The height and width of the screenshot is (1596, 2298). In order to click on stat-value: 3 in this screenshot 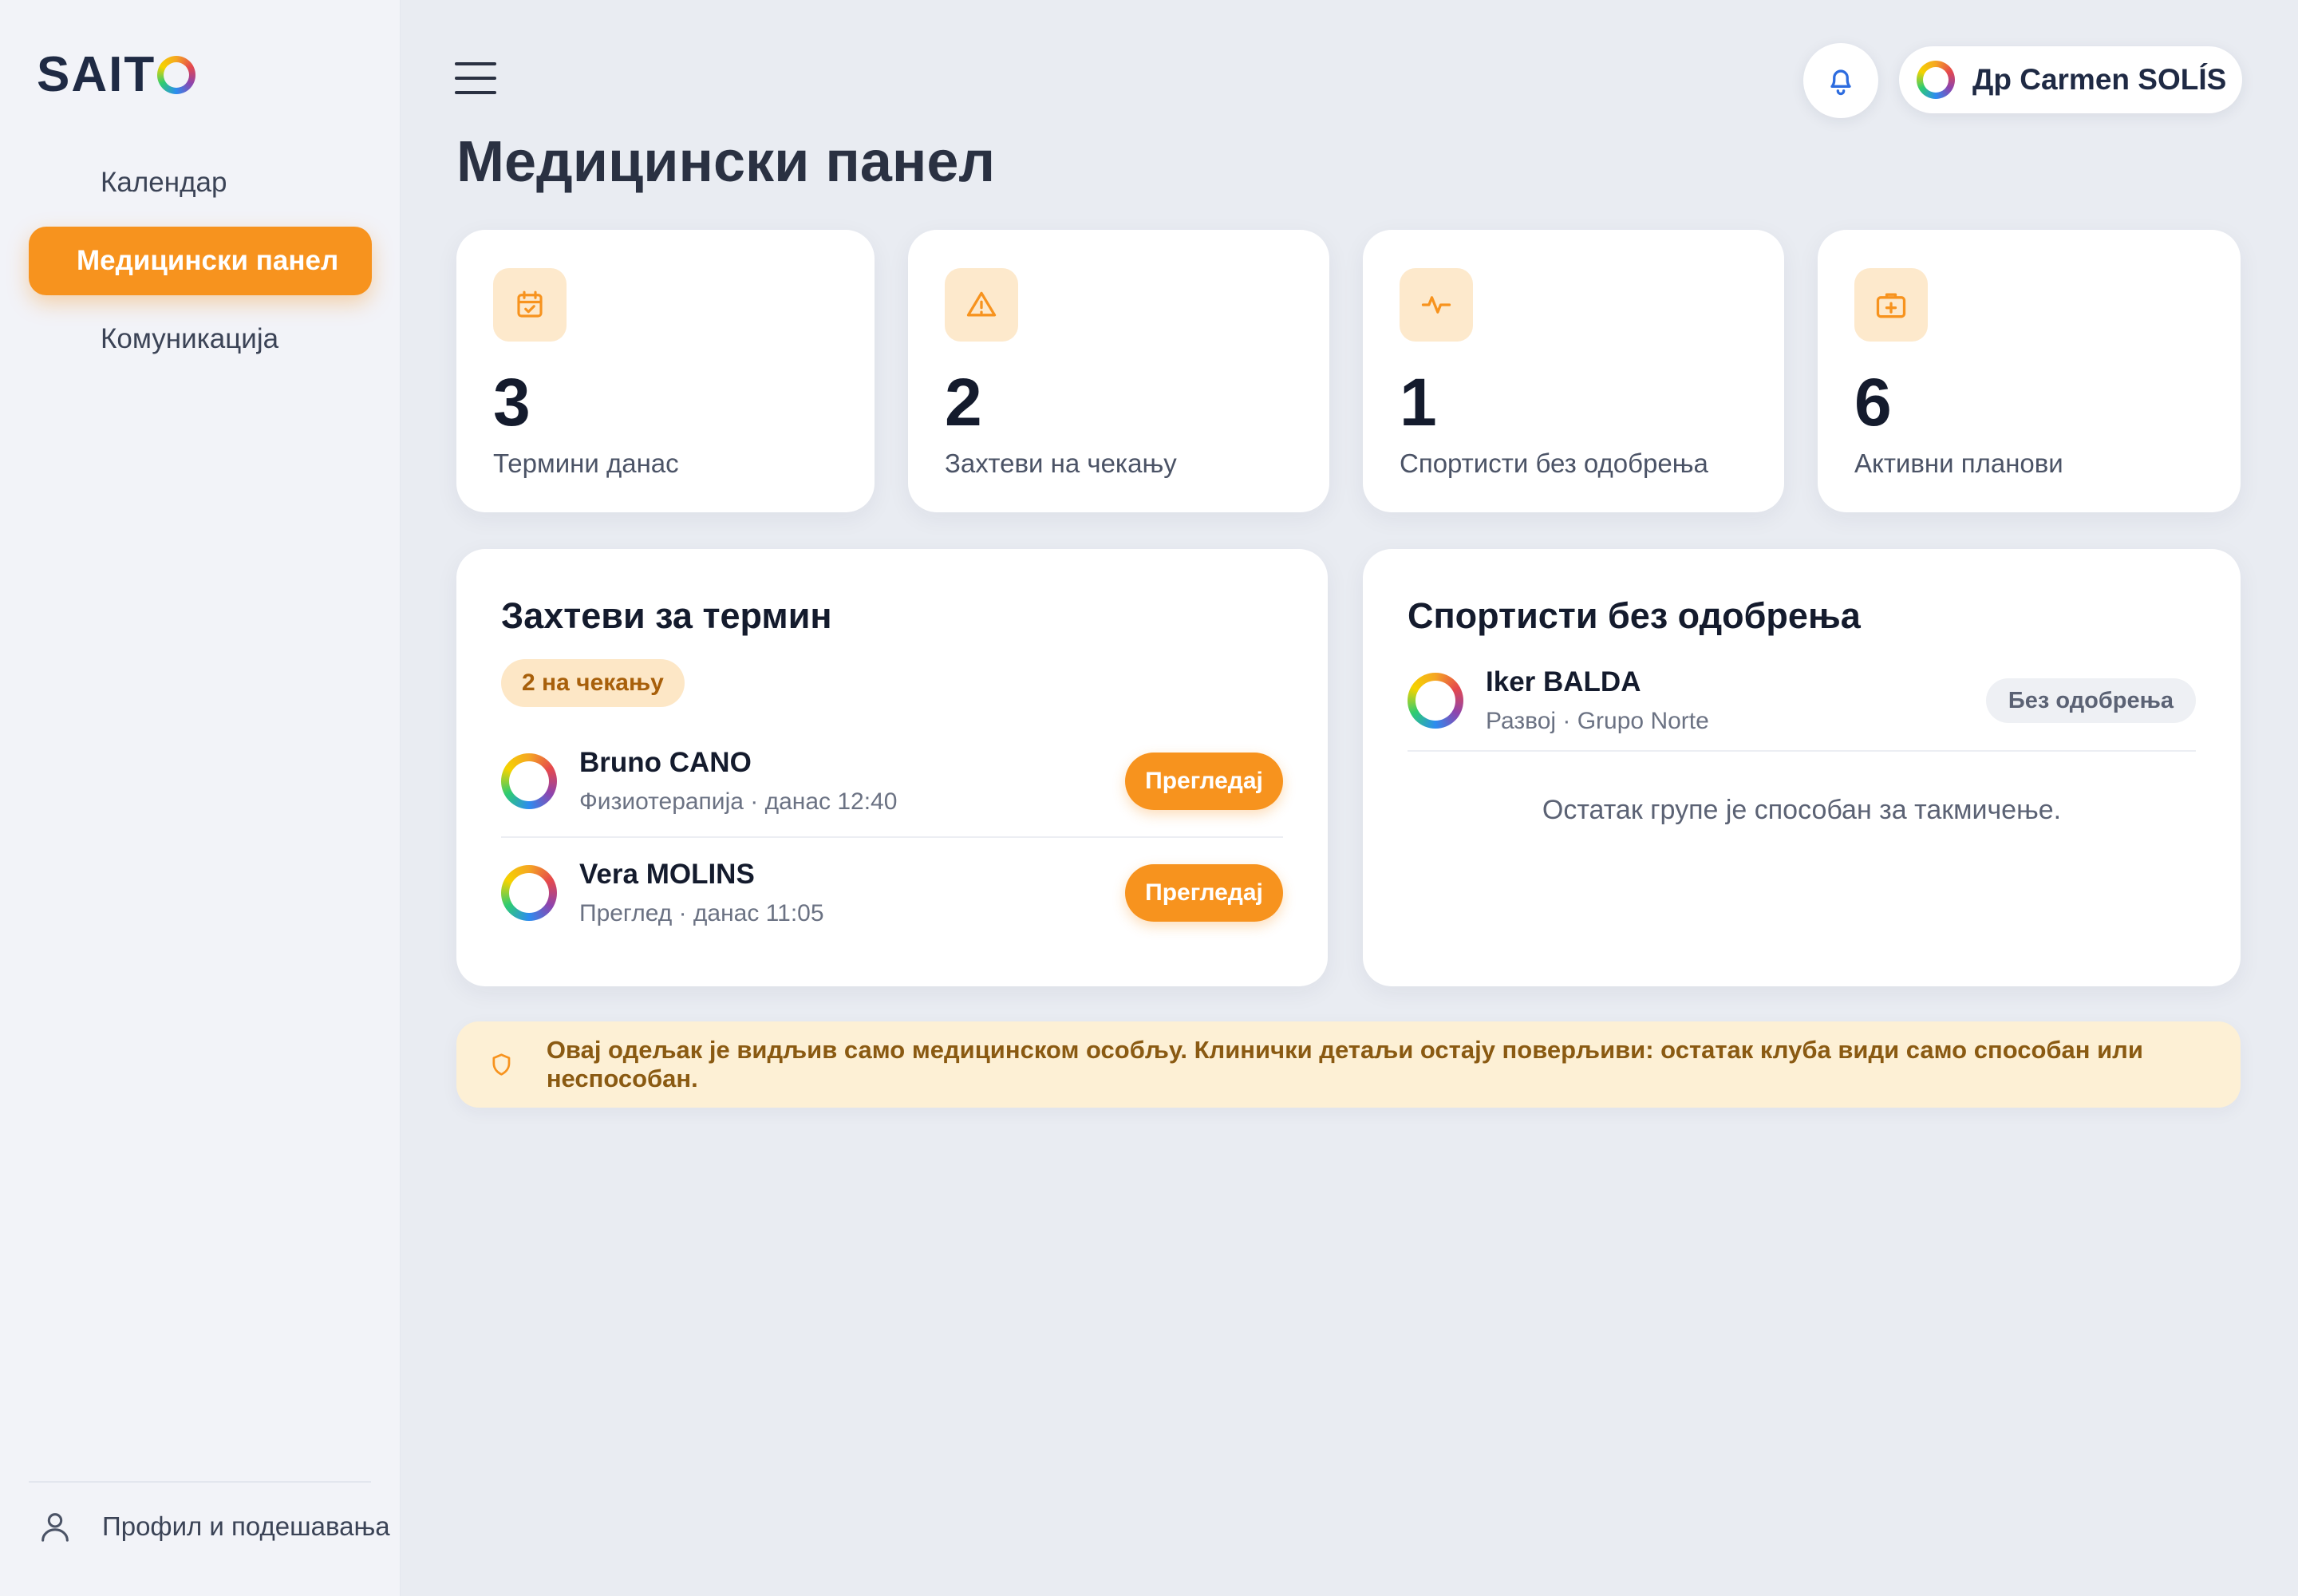, I will do `click(512, 402)`.